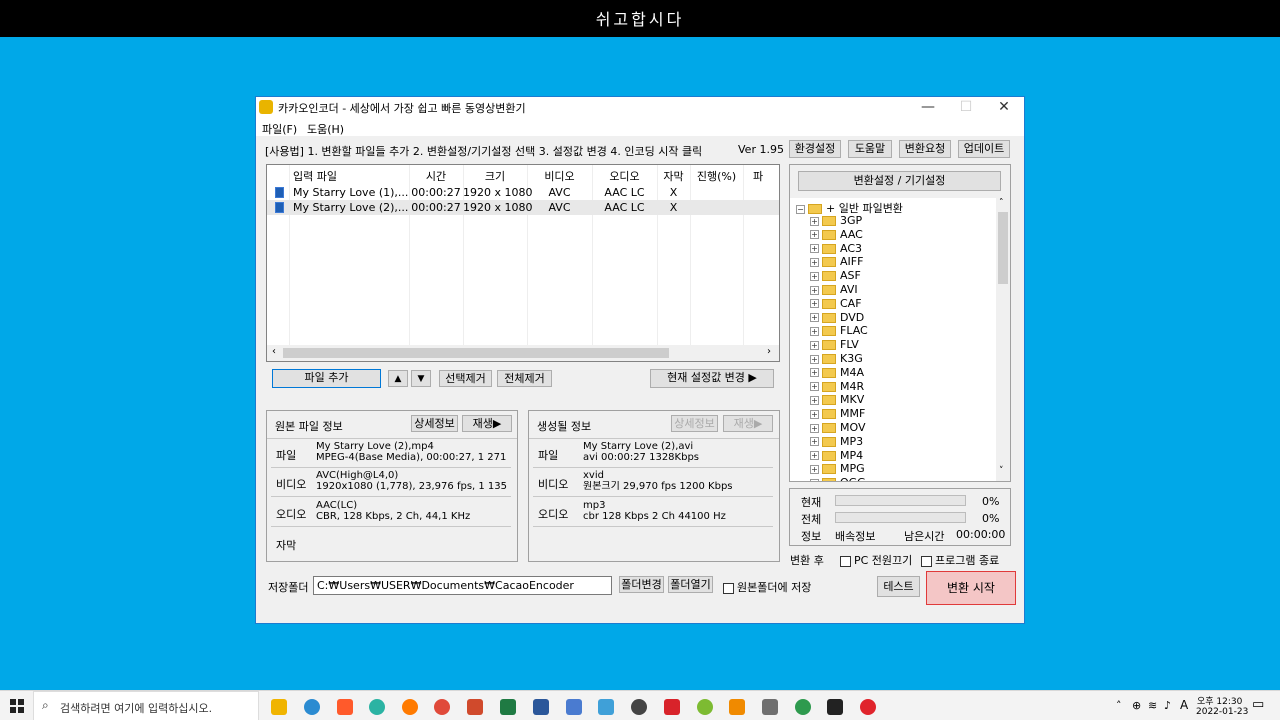  I want to click on notification-icon: ▭, so click(1258, 704).